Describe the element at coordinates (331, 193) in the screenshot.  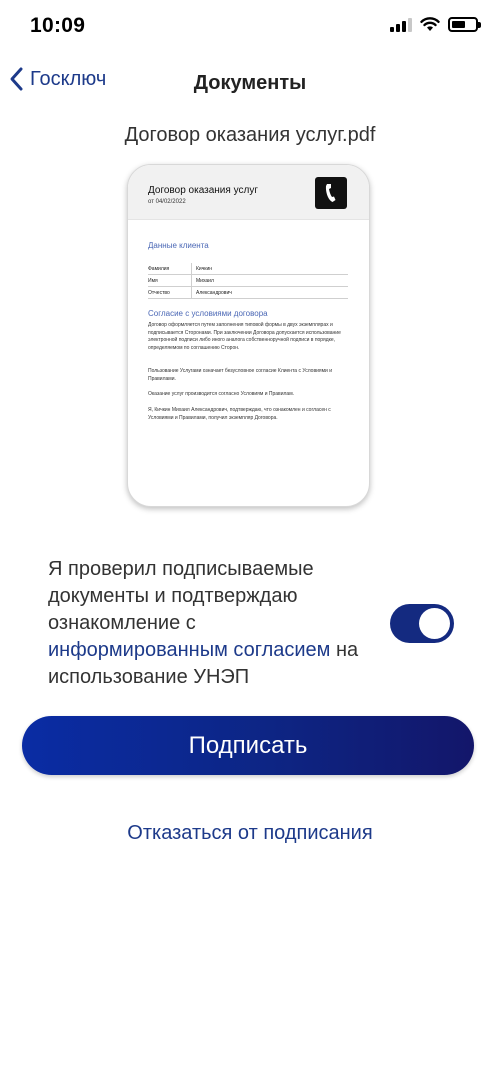
I see `phone-logo-icon` at that location.